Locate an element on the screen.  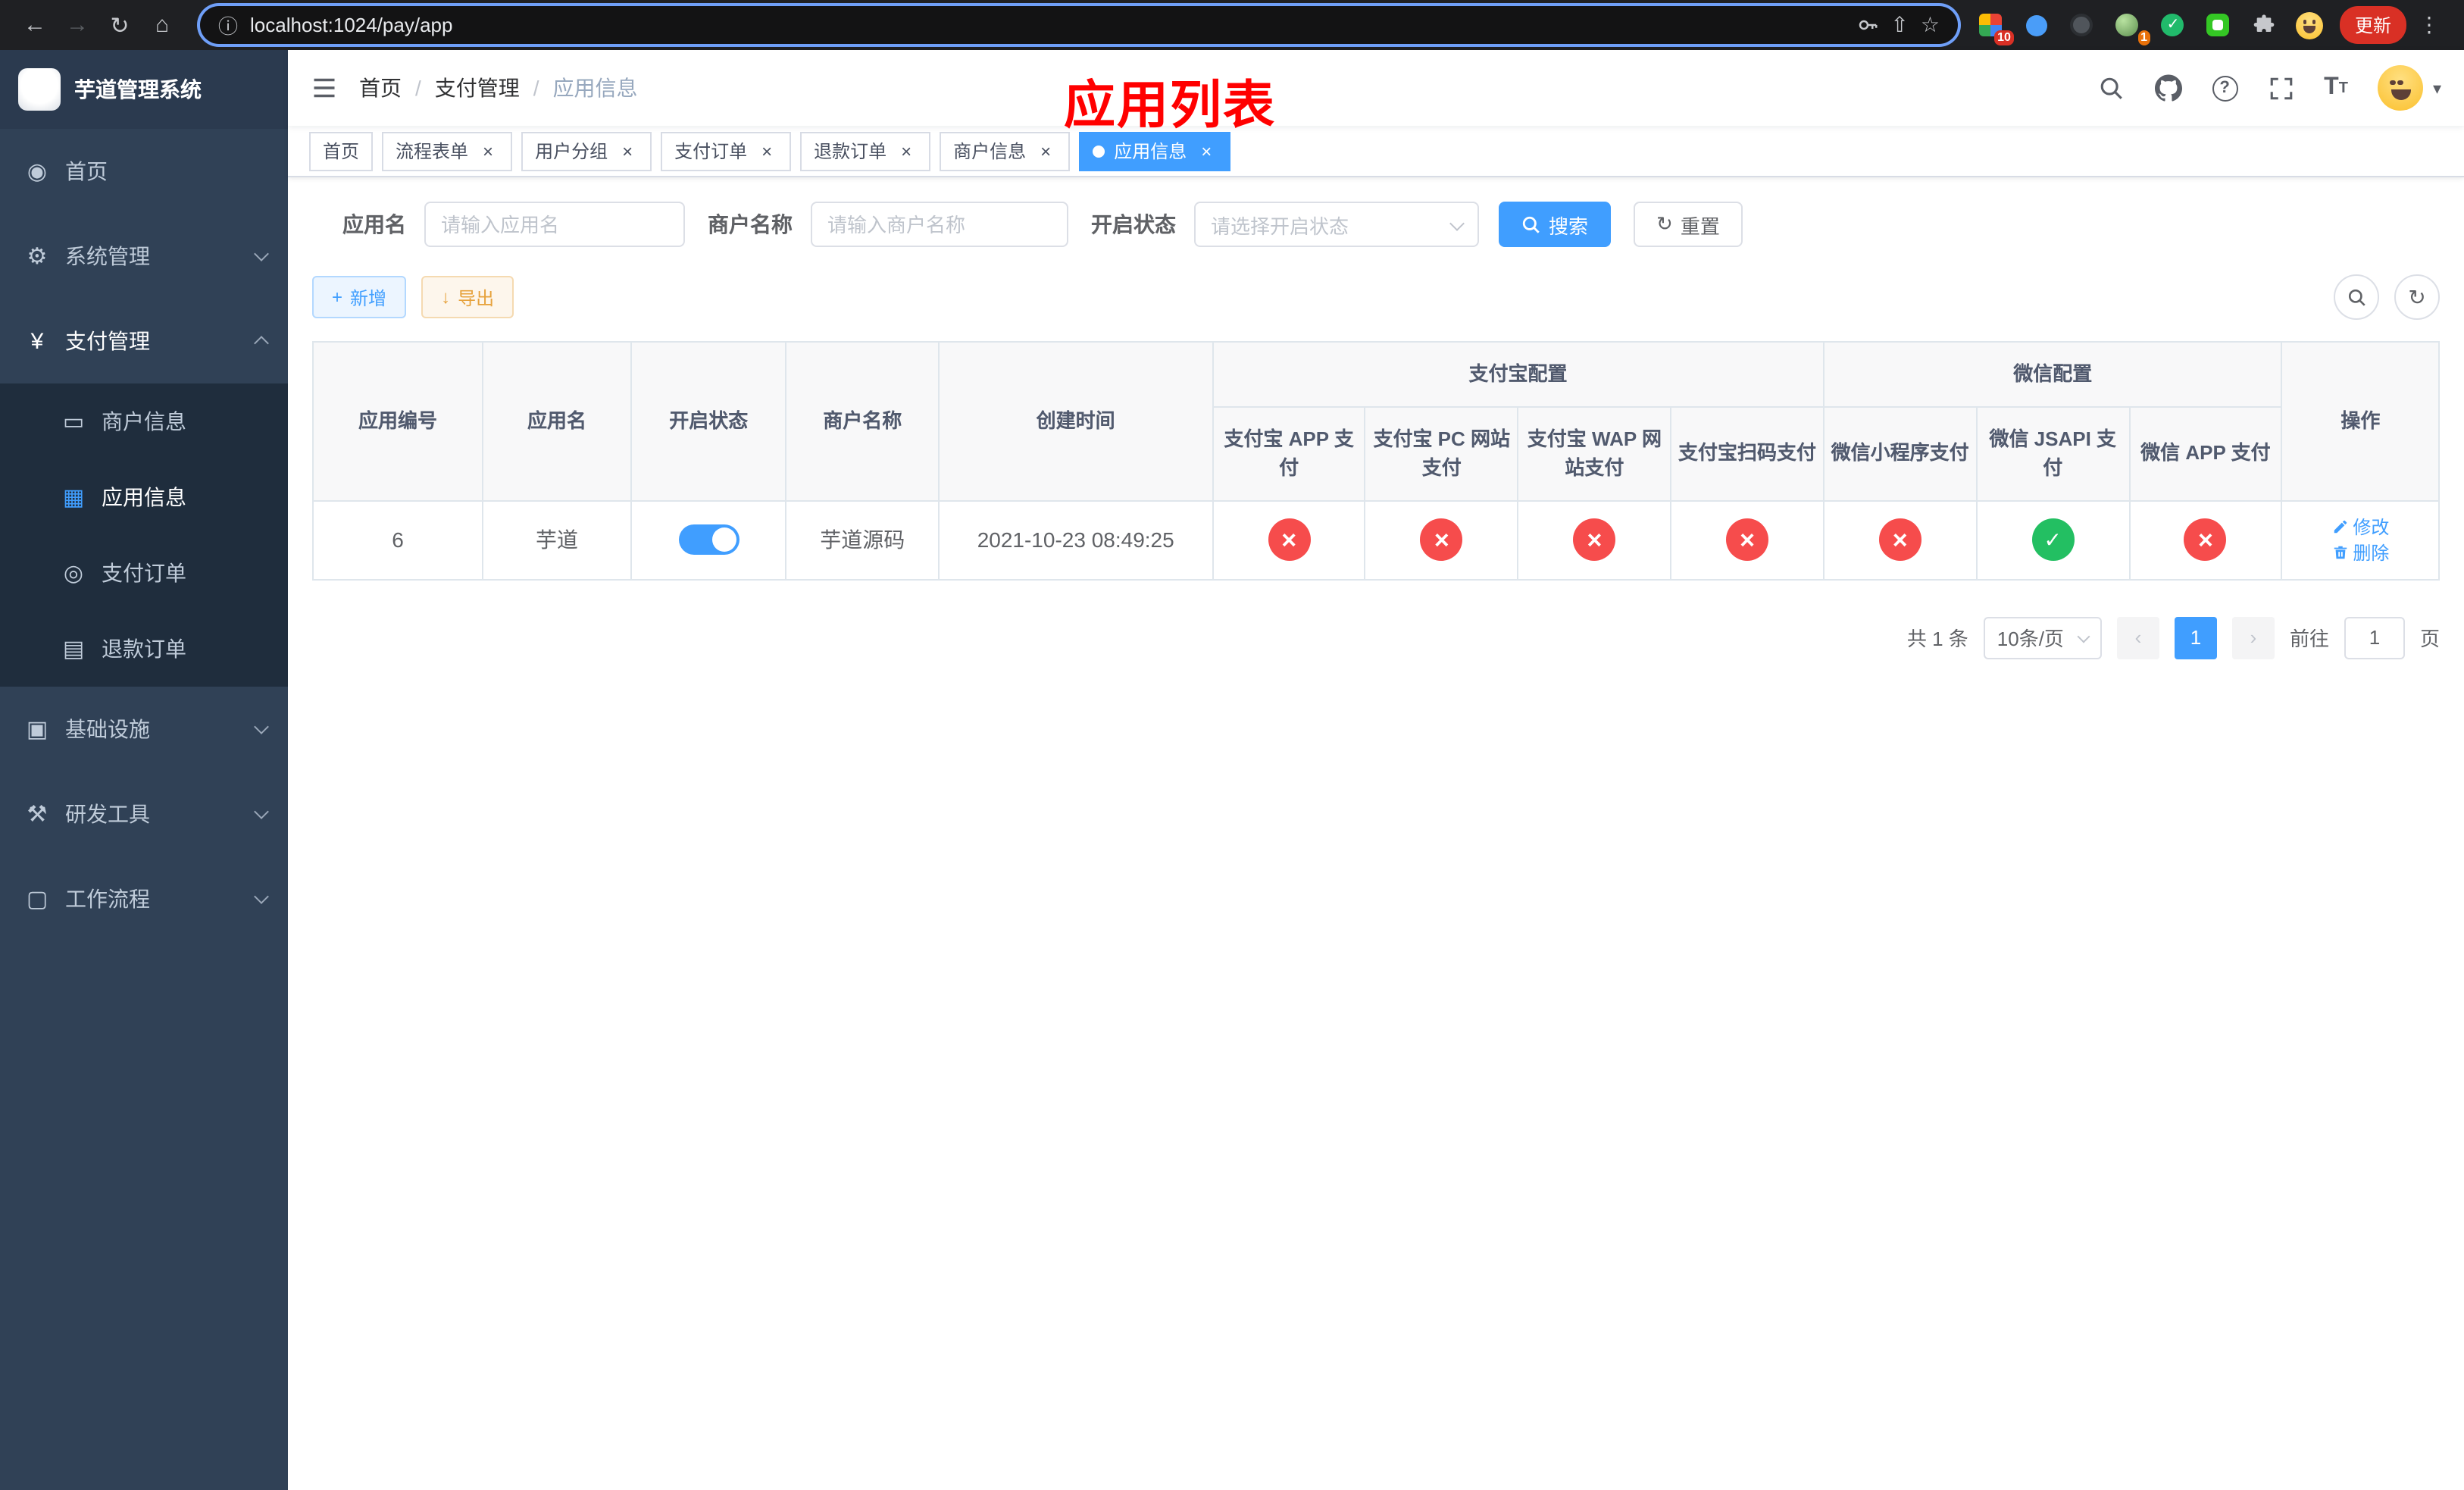
toggle-search-button is located at coordinates (2356, 297).